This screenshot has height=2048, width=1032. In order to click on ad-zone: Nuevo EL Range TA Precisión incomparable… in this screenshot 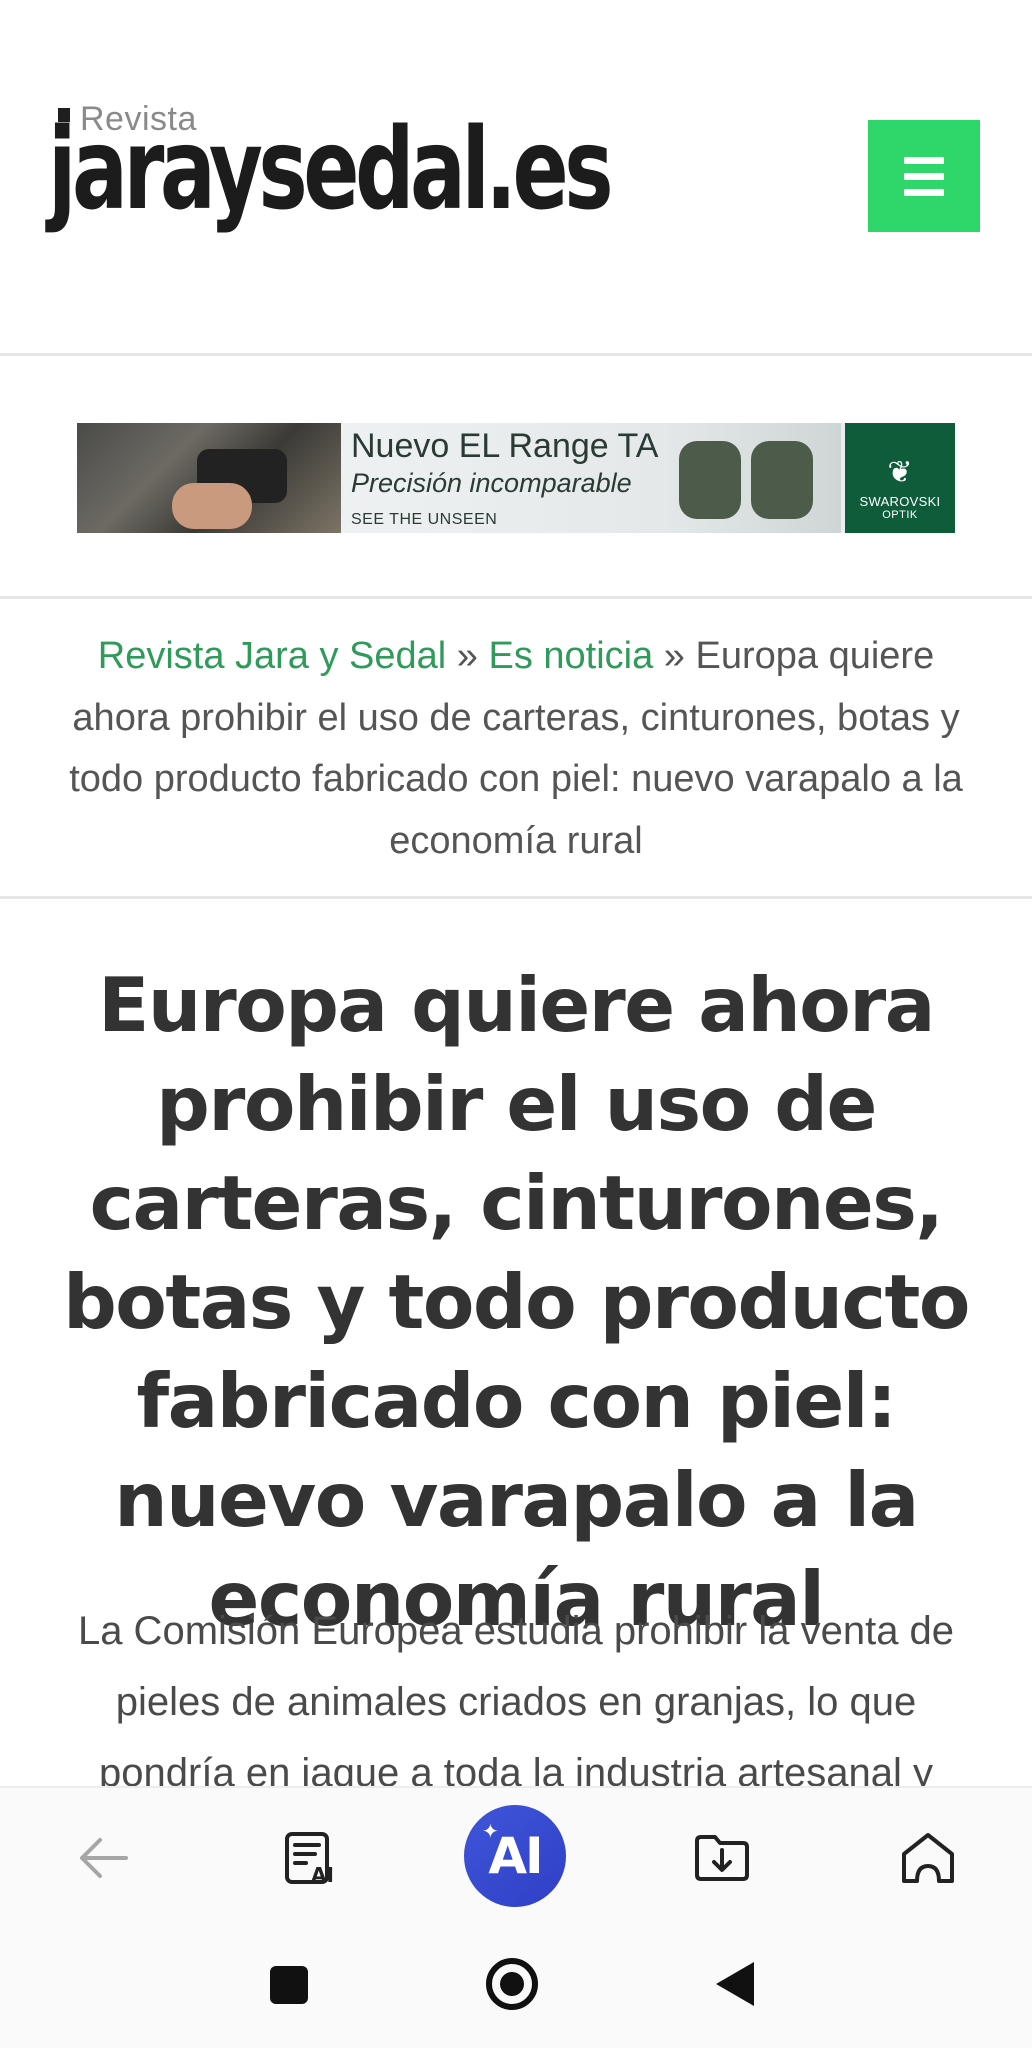, I will do `click(516, 479)`.